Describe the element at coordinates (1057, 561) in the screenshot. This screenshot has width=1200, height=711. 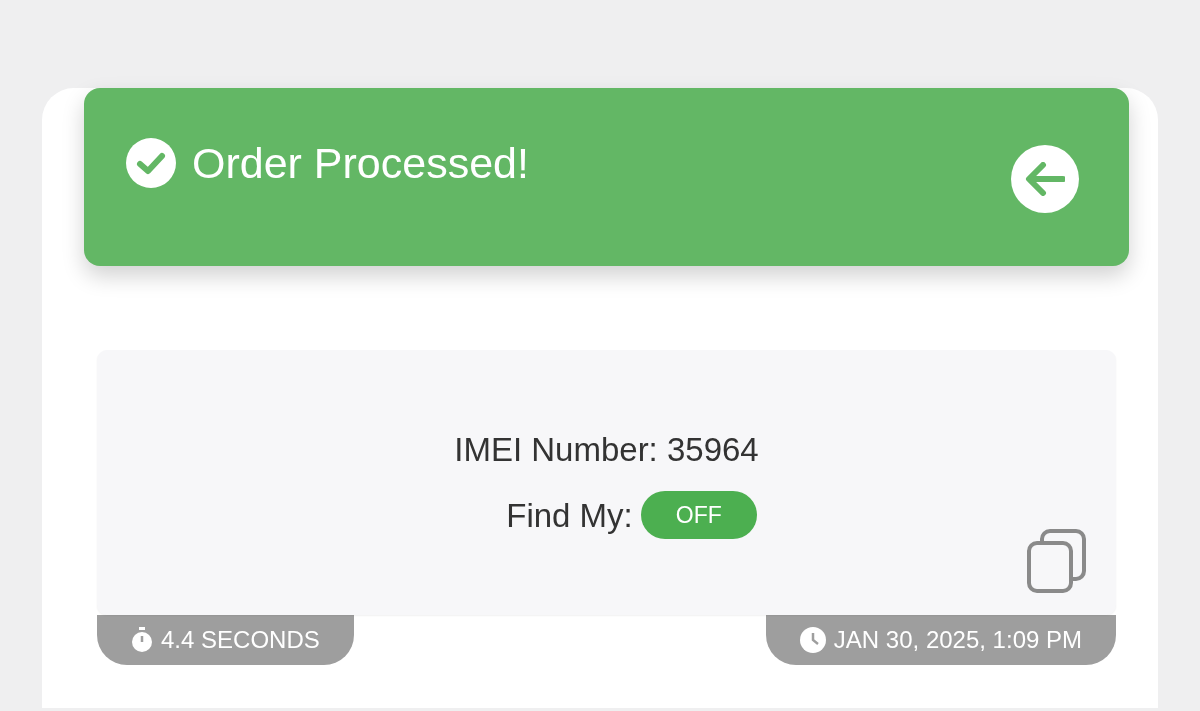
I see `copy-icon` at that location.